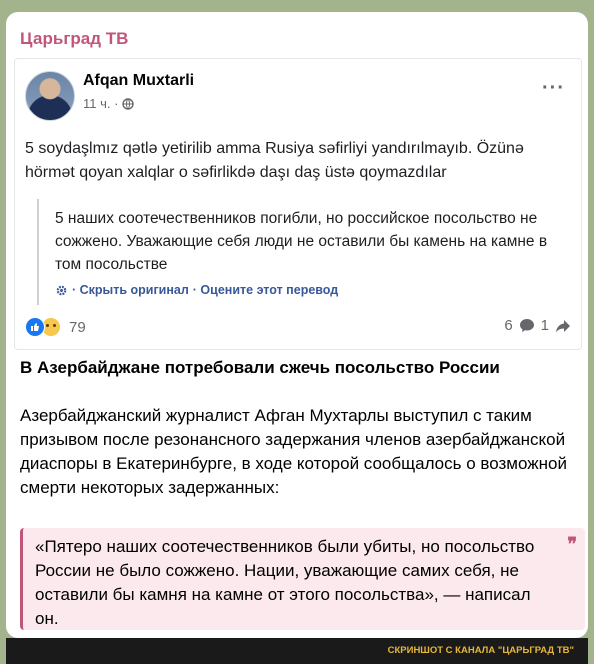  Describe the element at coordinates (50, 96) in the screenshot. I see `avatar` at that location.